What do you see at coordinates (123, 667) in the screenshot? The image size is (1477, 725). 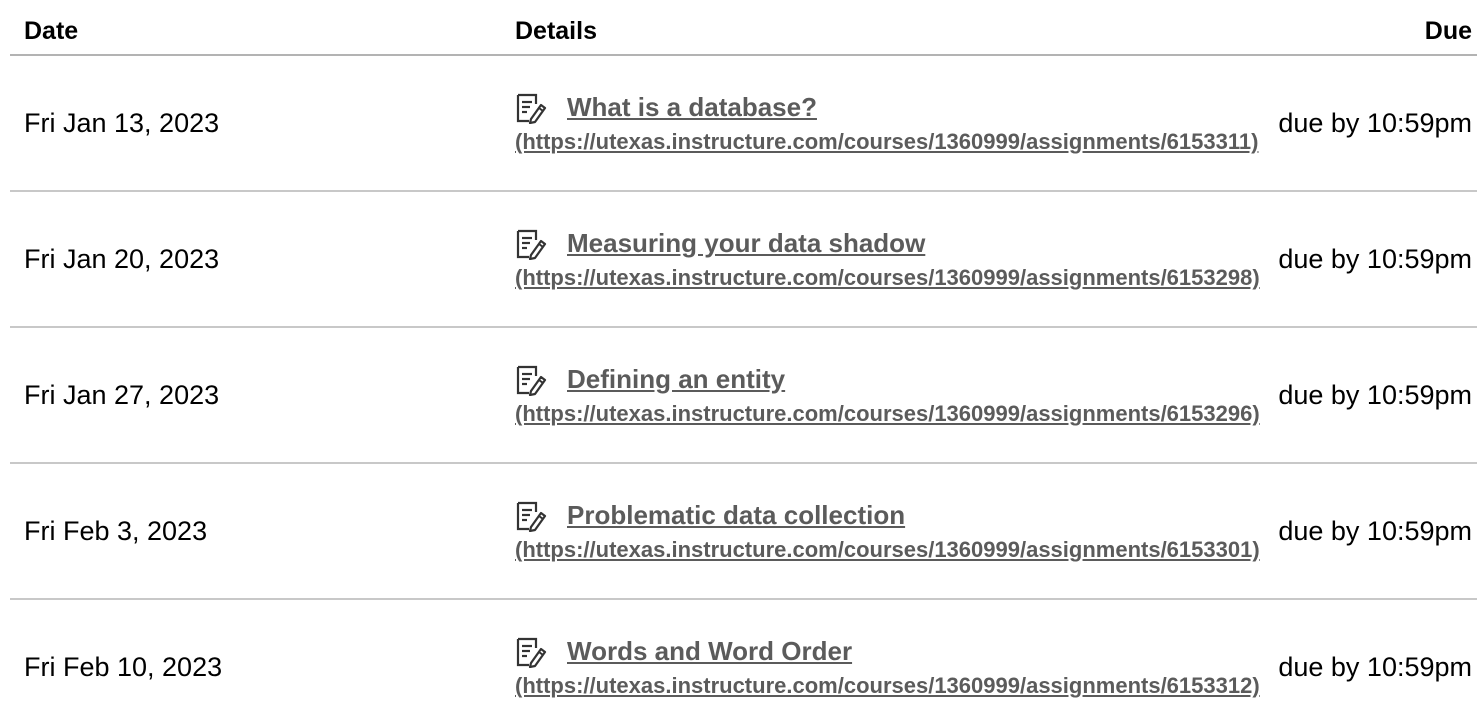 I see `row-date: Fri Feb 10, 2023` at bounding box center [123, 667].